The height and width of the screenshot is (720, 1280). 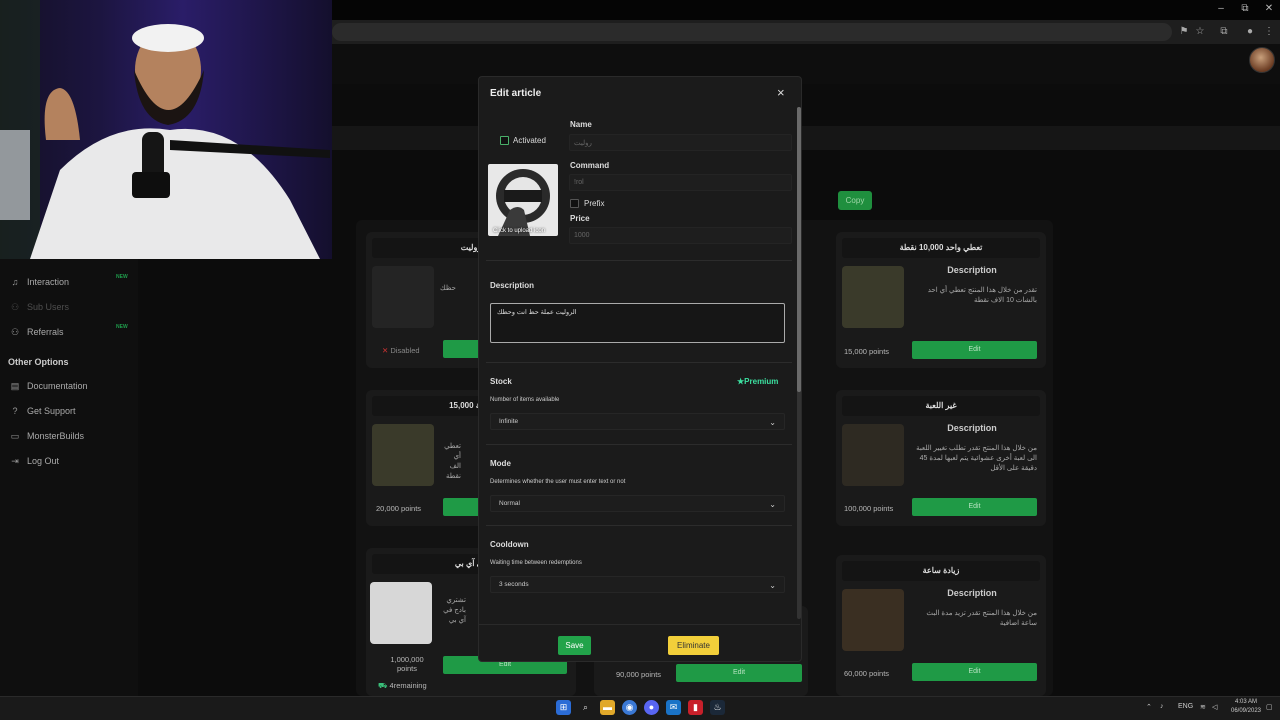 I want to click on sidebar-item-get-support: ? Get Support, so click(x=43, y=411).